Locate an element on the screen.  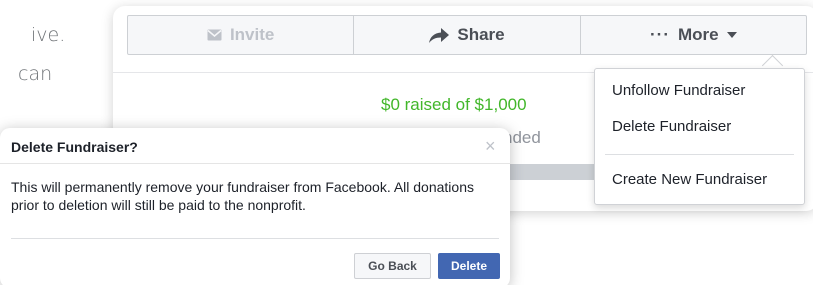
more-button: ··· More is located at coordinates (693, 35).